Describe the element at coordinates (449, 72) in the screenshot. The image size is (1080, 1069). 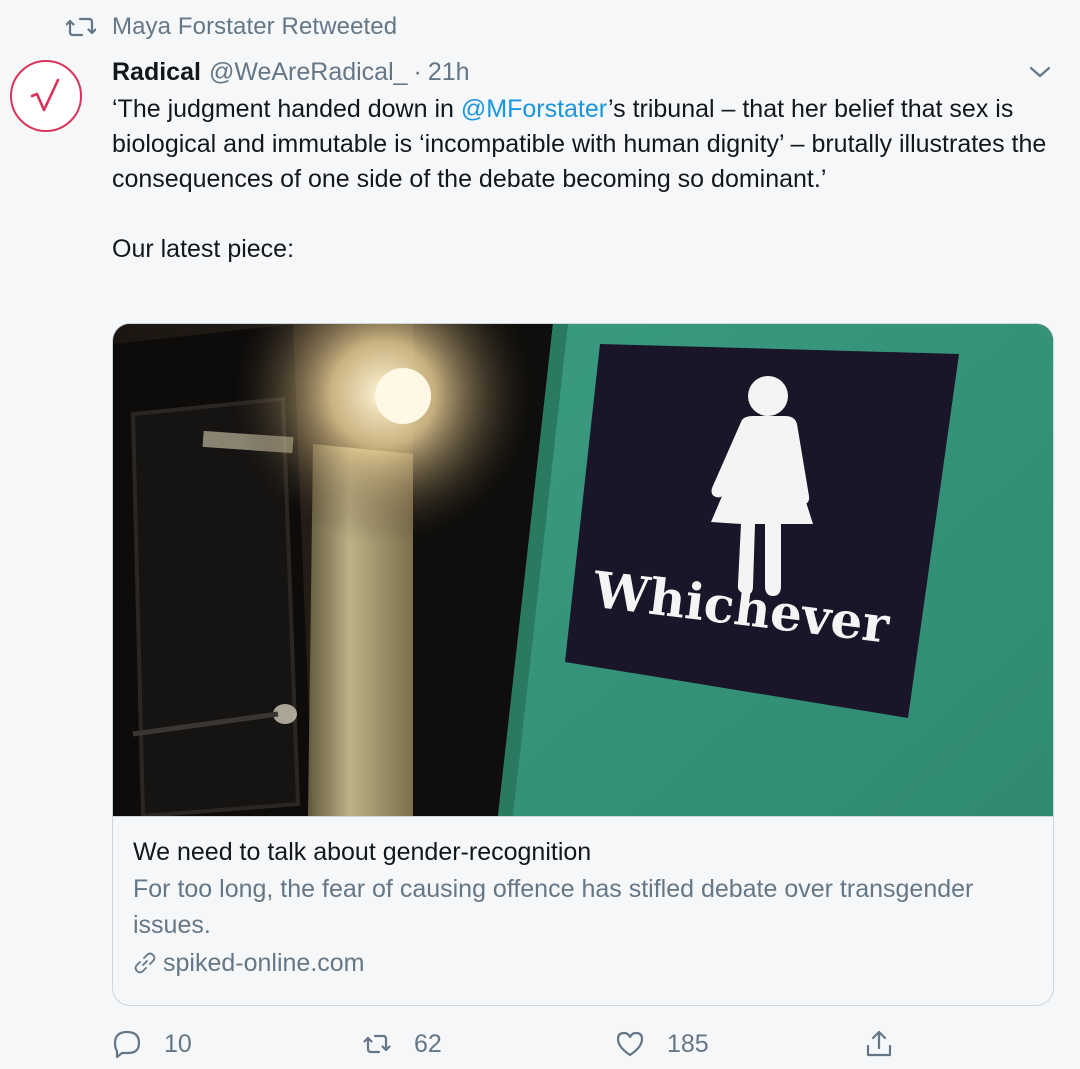
I see `timestamp: 21h` at that location.